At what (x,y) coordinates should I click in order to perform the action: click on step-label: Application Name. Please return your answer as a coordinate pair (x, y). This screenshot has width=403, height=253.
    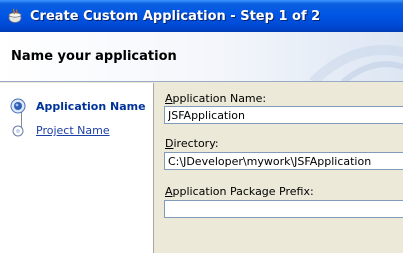
    Looking at the image, I should click on (91, 106).